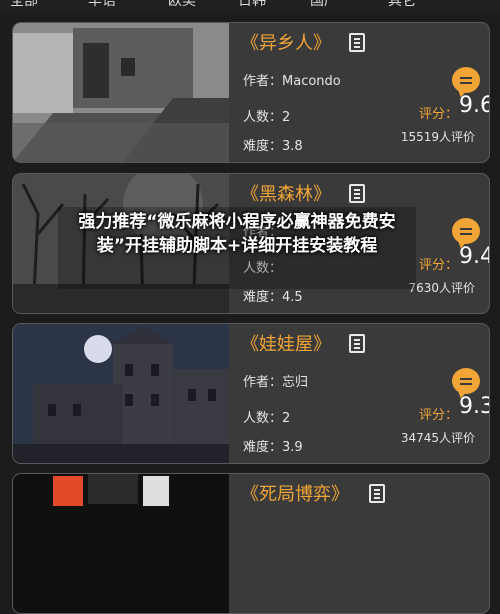 This screenshot has height=614, width=500. I want to click on room-info: 《死局博弈》, so click(359, 543).